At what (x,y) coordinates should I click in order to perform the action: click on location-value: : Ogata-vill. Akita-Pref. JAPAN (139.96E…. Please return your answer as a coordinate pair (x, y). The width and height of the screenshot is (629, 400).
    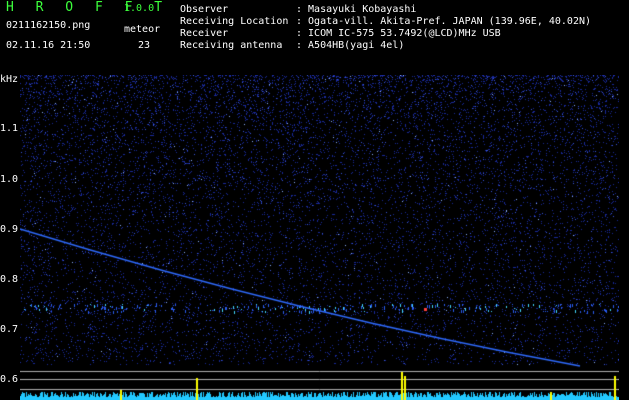
    Looking at the image, I should click on (444, 21).